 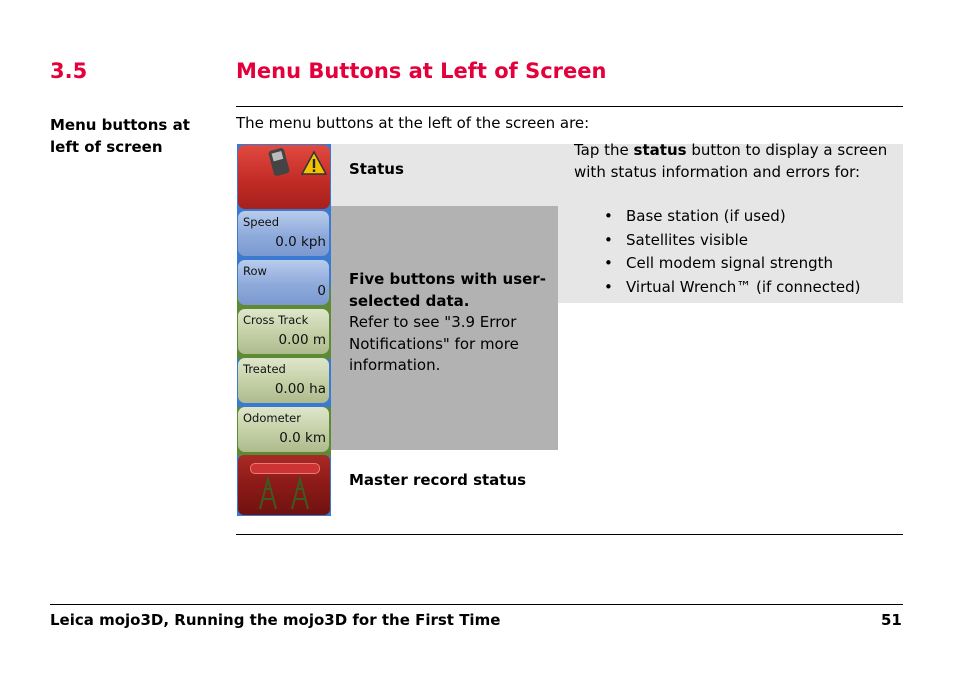 What do you see at coordinates (279, 162) in the screenshot?
I see `cell-phone-icon` at bounding box center [279, 162].